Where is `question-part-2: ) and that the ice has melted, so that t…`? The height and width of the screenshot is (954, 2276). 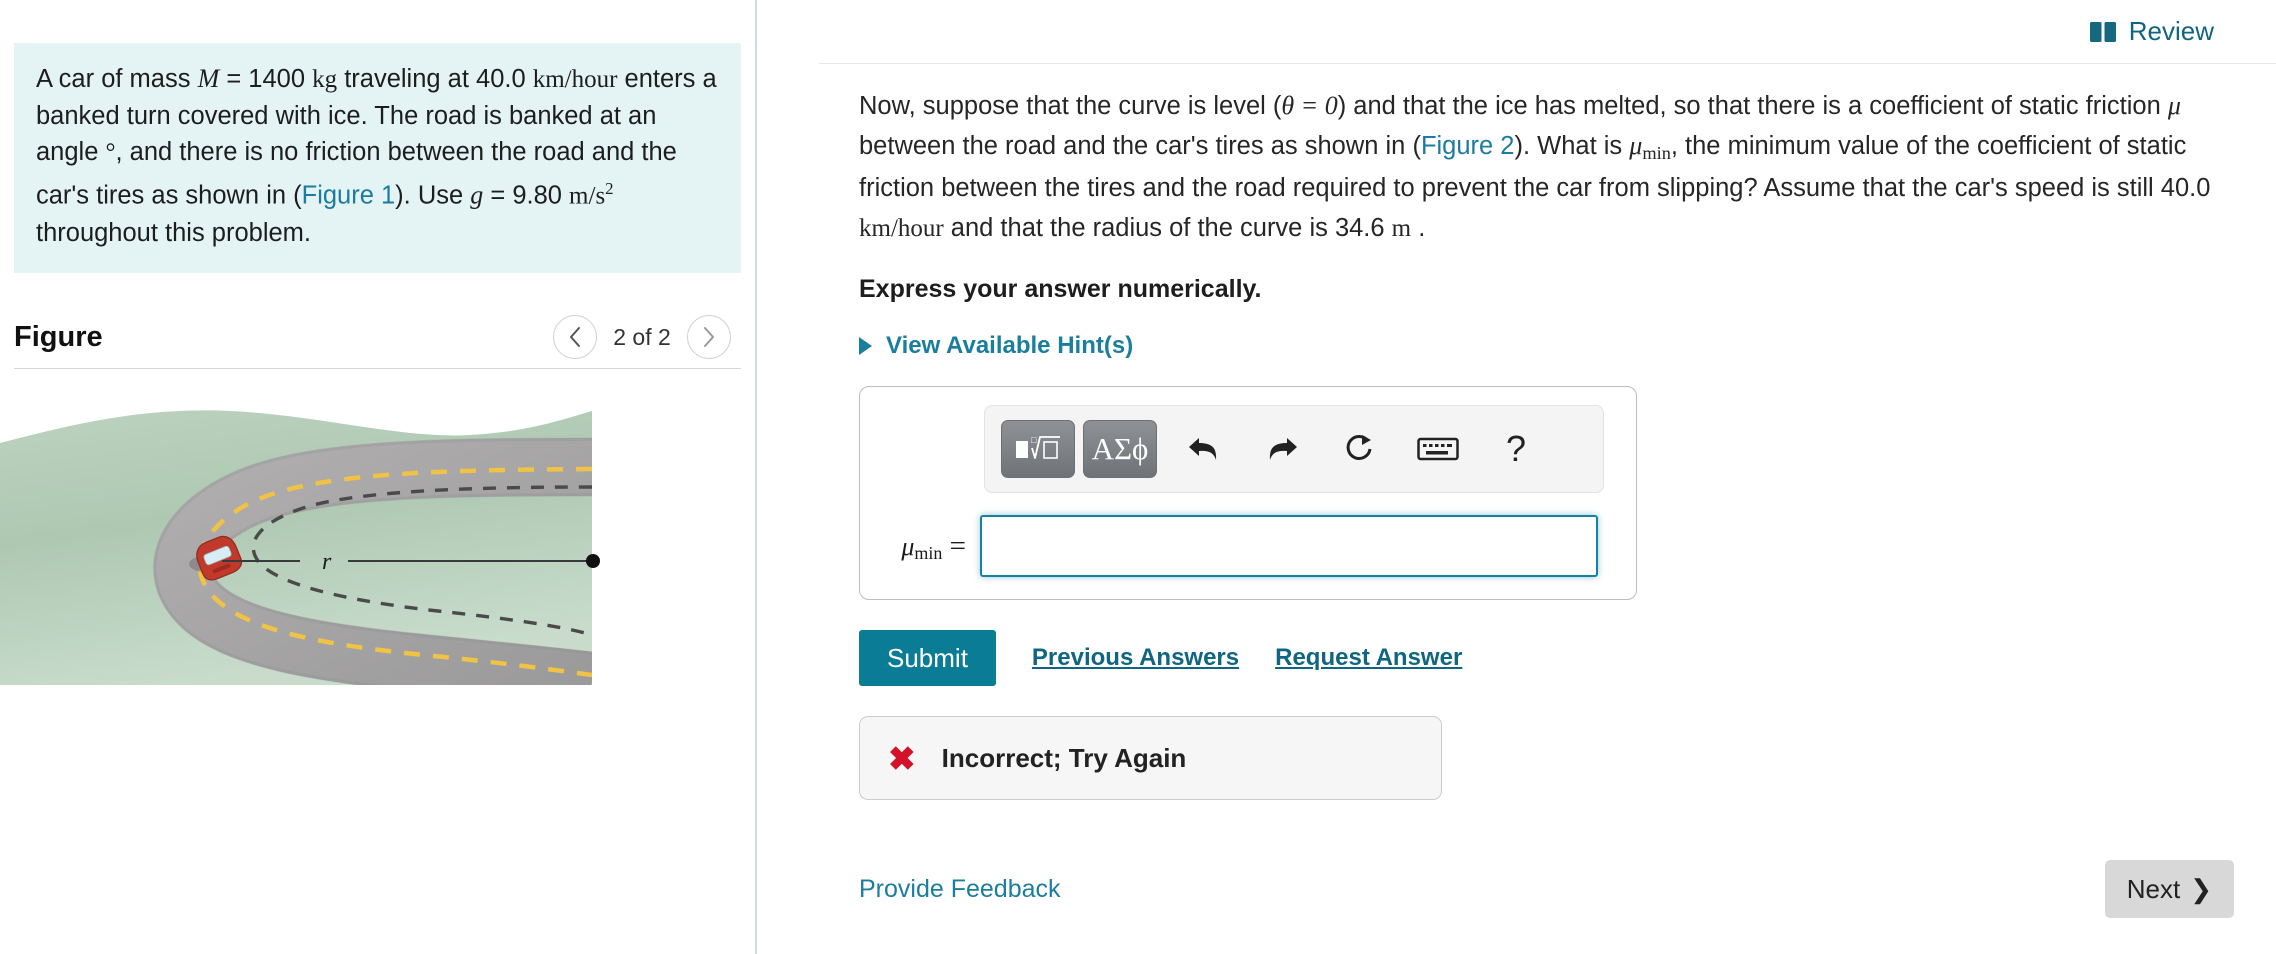
question-part-2: ) and that the ice has melted, so that t… is located at coordinates (1752, 106).